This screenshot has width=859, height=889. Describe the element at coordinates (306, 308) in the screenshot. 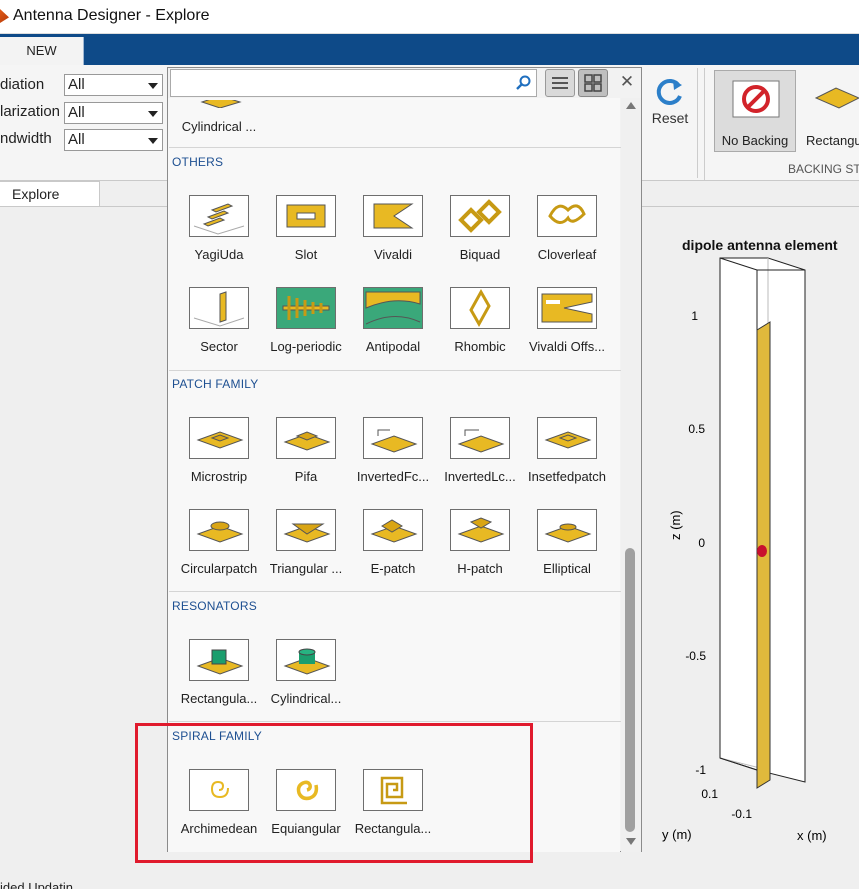

I see `log-periodic-icon` at that location.